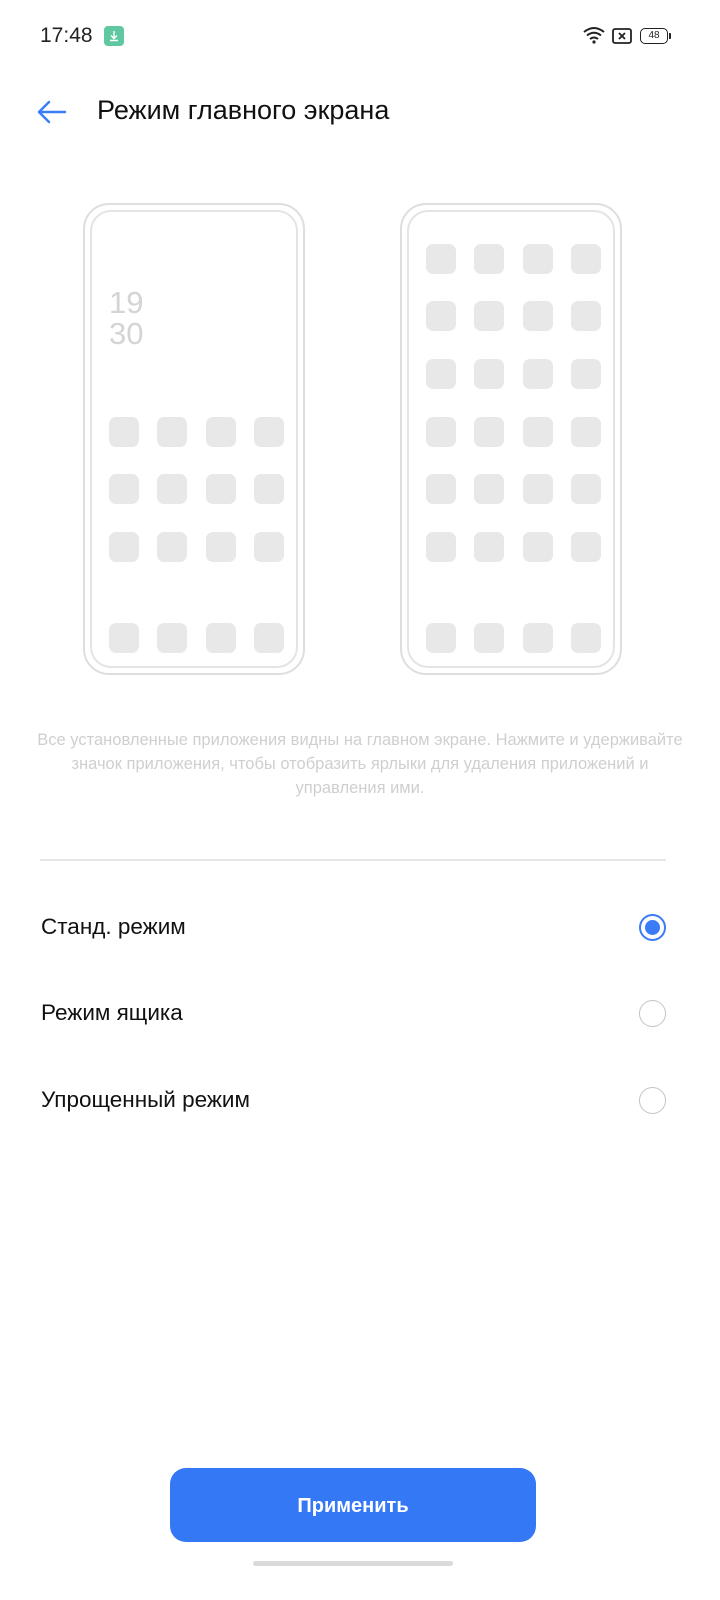 This screenshot has width=720, height=1600. I want to click on option-standard-mode: Станд. режим, so click(360, 927).